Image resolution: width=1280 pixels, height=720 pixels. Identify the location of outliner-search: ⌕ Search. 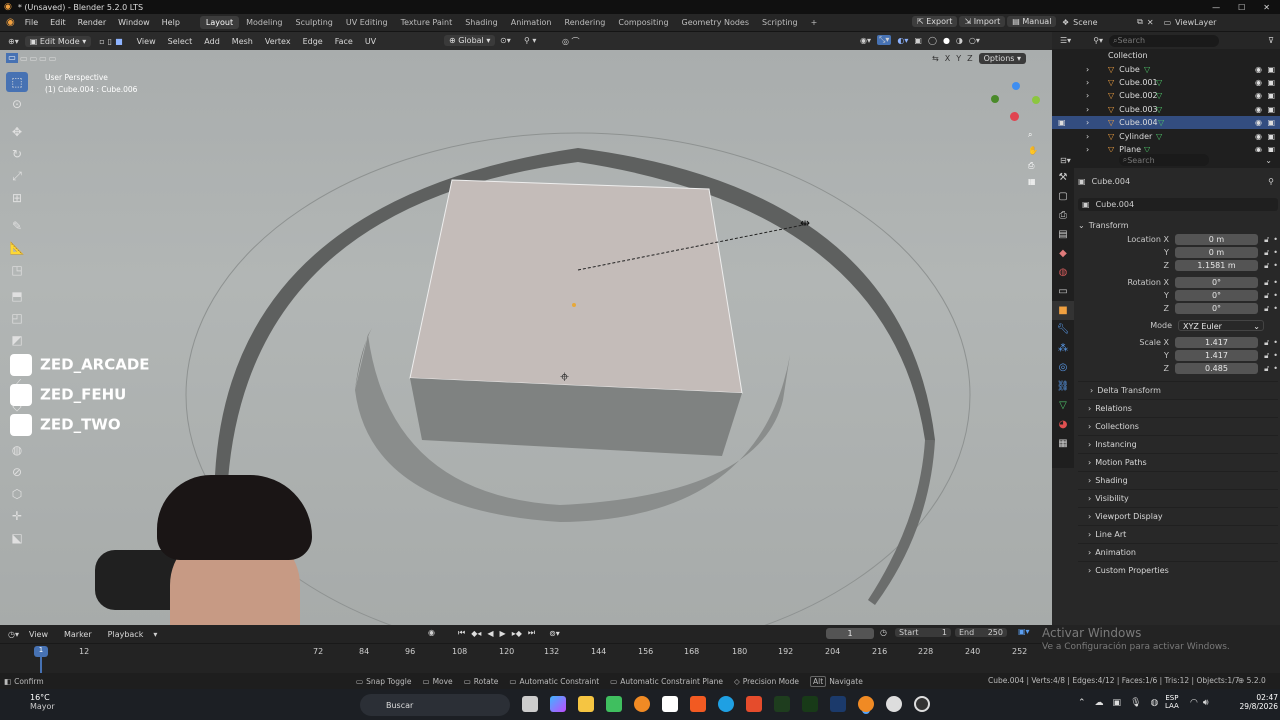
(1164, 40).